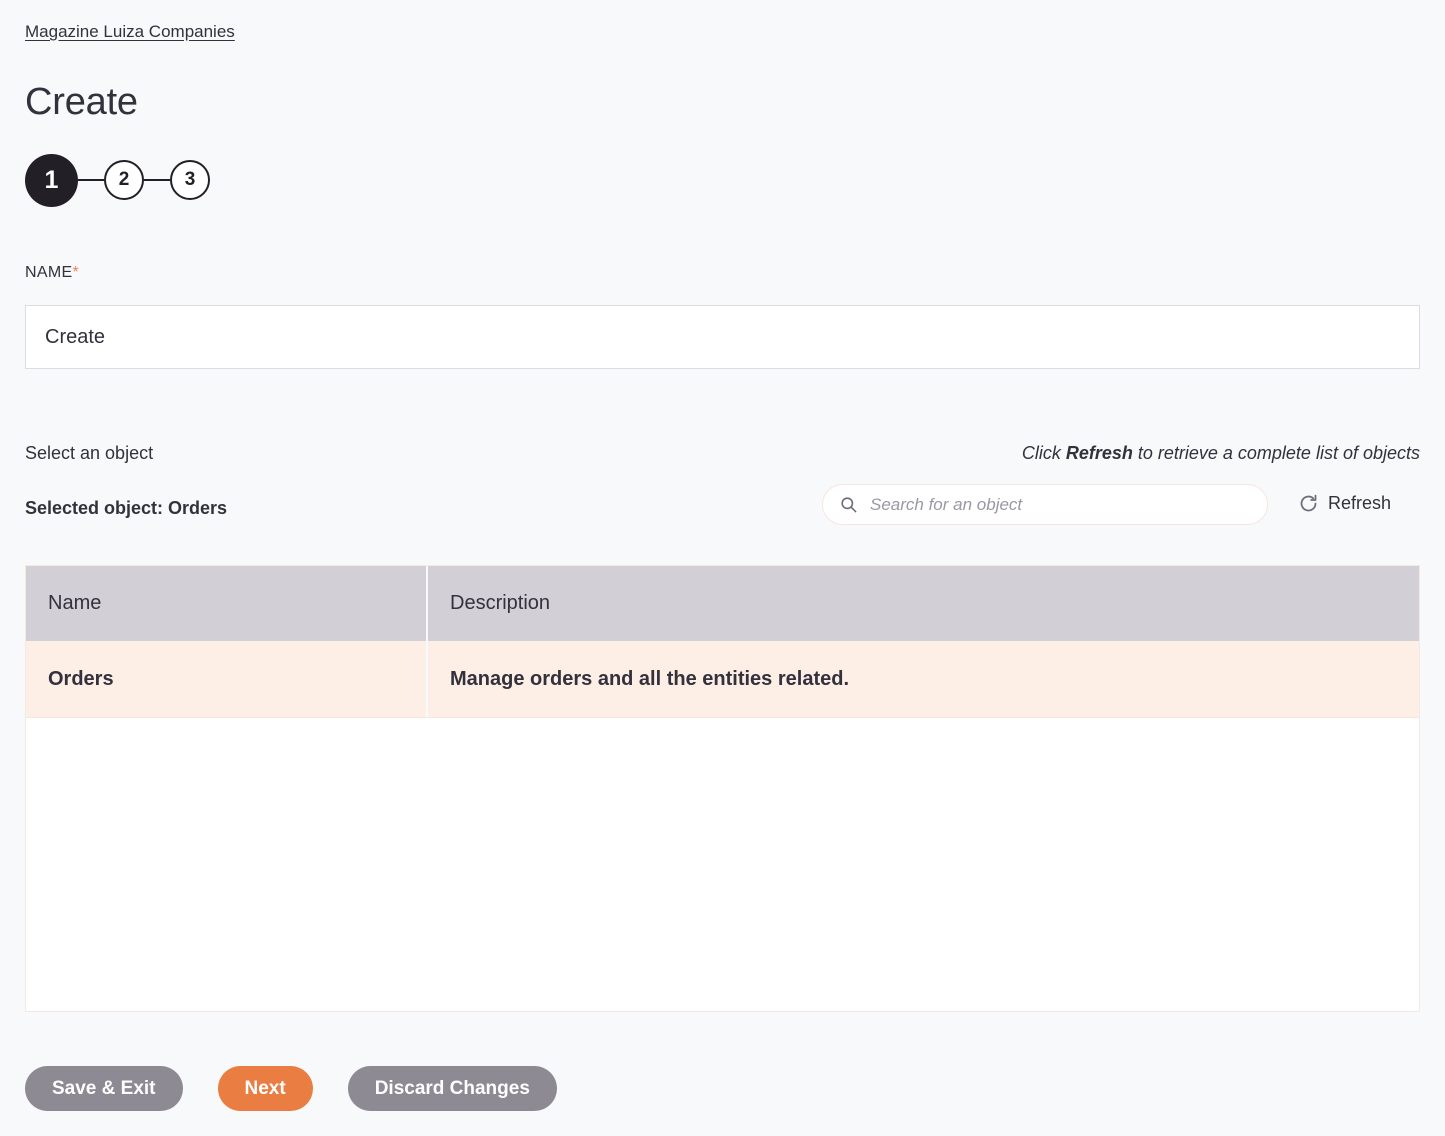 The width and height of the screenshot is (1445, 1136). Describe the element at coordinates (1360, 503) in the screenshot. I see `refresh-button-label: Refresh` at that location.